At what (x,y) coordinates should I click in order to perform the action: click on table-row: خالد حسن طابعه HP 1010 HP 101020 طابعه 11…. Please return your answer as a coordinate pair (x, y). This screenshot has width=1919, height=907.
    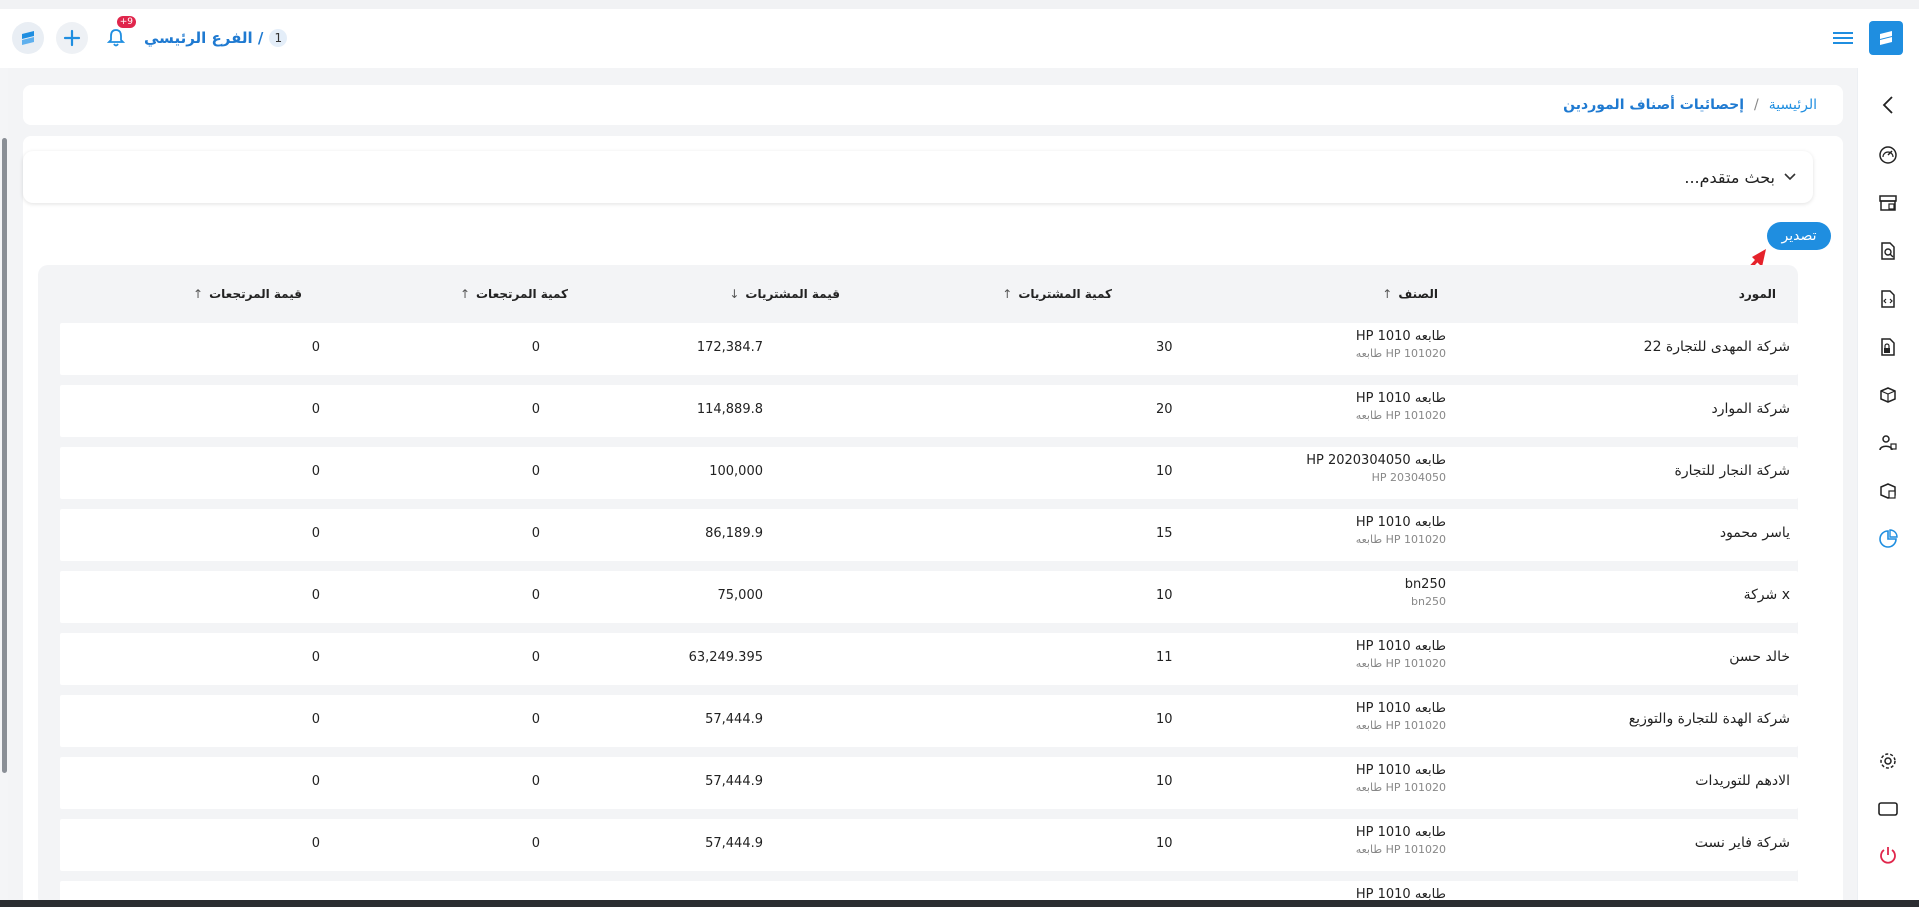
    Looking at the image, I should click on (929, 659).